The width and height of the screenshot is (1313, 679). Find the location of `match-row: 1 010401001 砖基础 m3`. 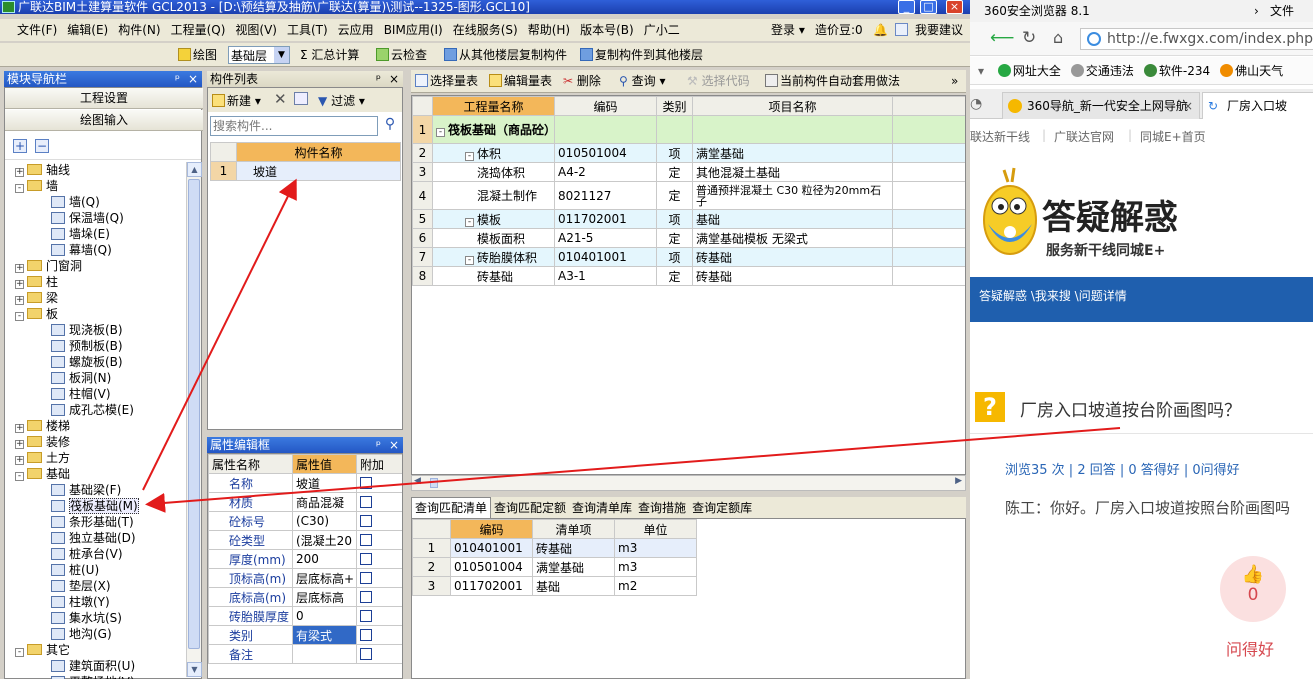

match-row: 1 010401001 砖基础 m3 is located at coordinates (554, 548).